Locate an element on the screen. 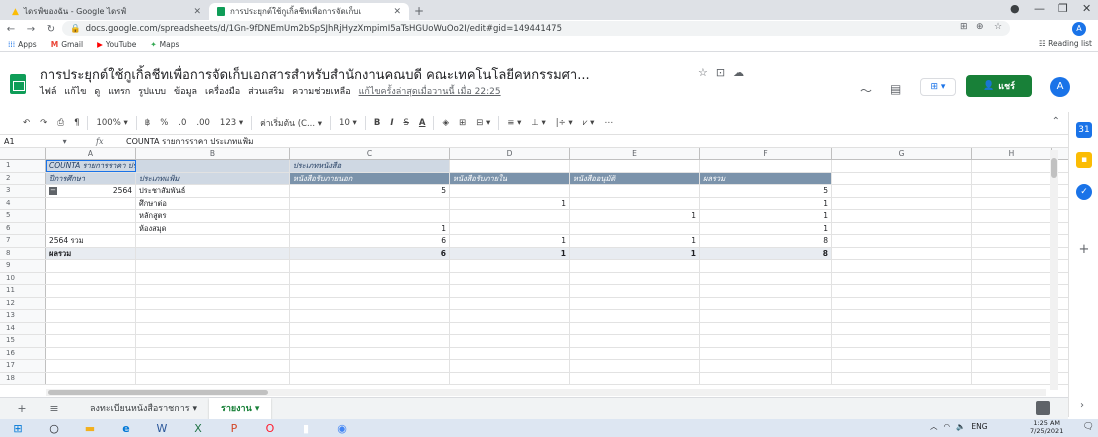 The width and height of the screenshot is (1098, 437). grid-cell-h18 is located at coordinates (1012, 378).